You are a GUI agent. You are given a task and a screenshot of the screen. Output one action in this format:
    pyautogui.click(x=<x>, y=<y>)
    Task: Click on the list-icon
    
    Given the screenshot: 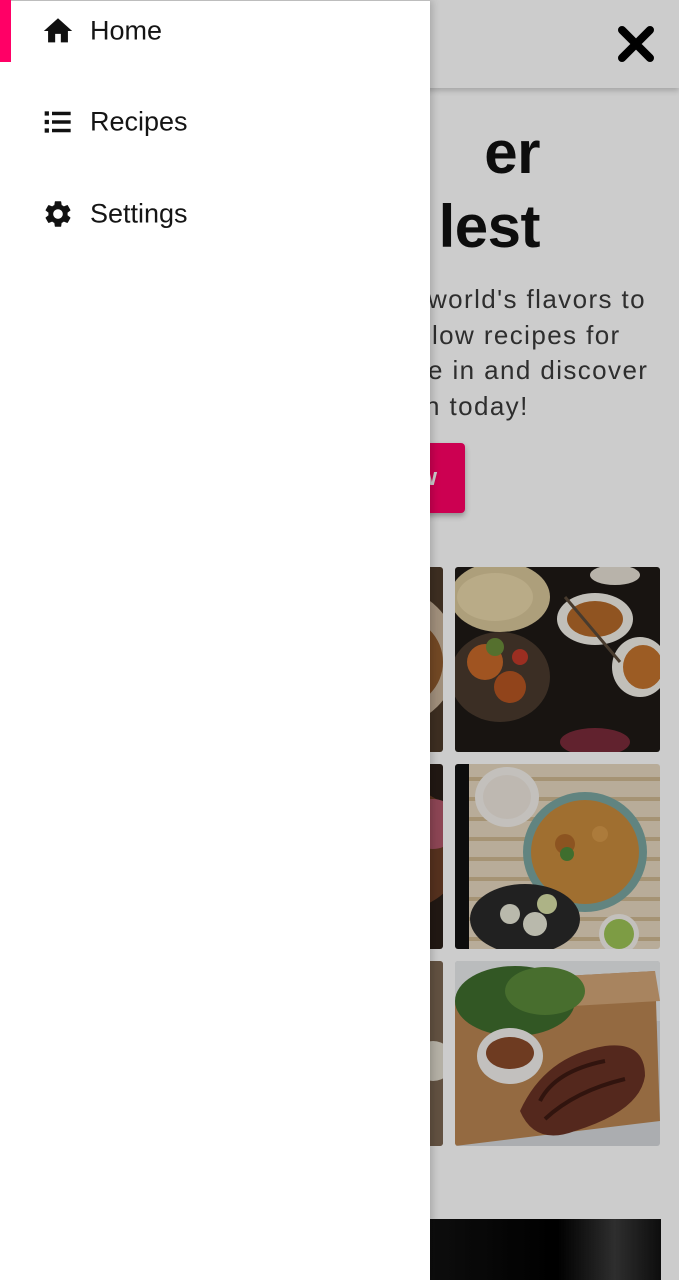 What is the action you would take?
    pyautogui.click(x=58, y=122)
    